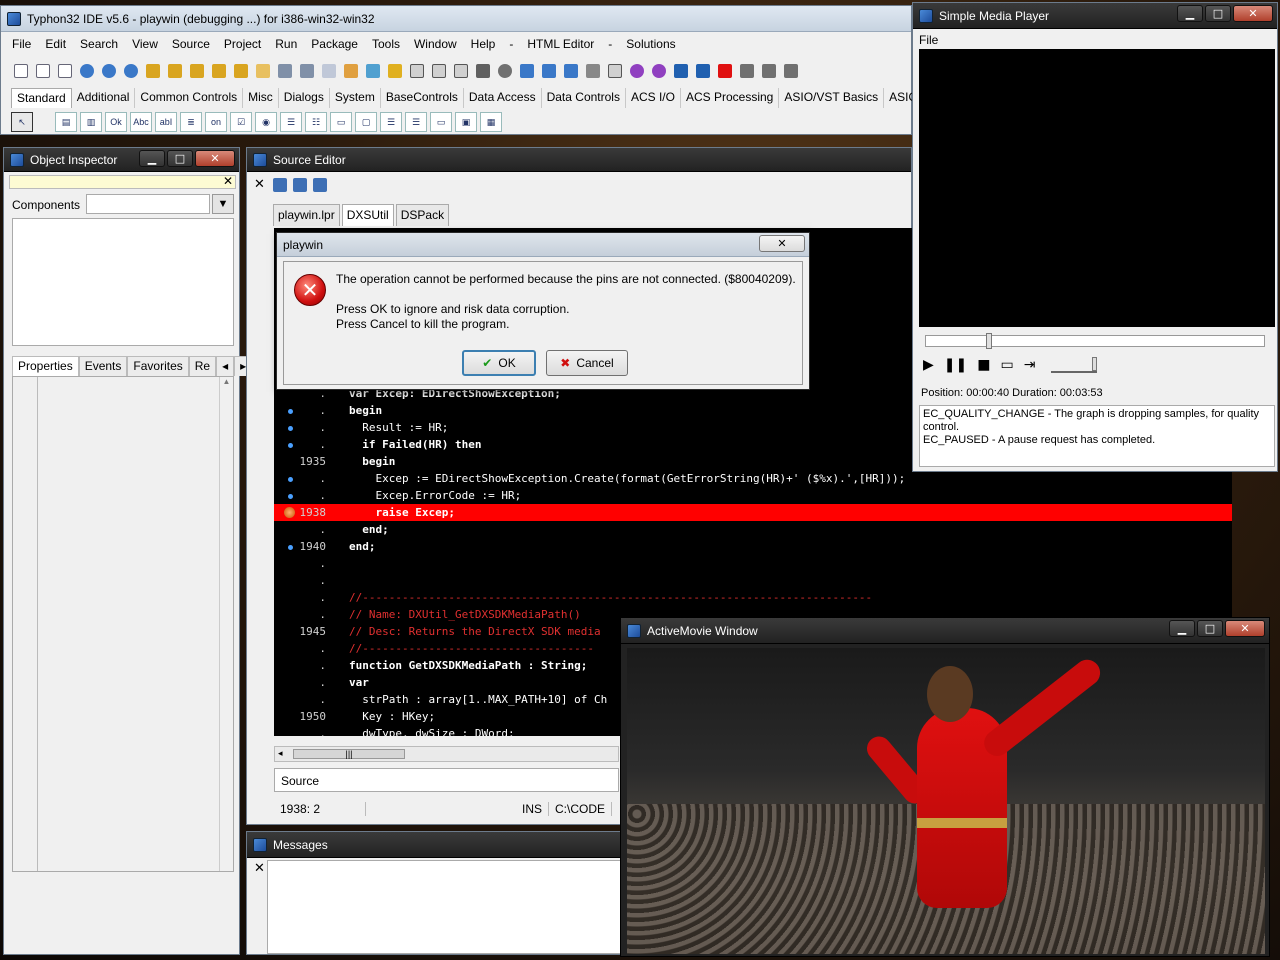  Describe the element at coordinates (1095, 341) in the screenshot. I see `seek-bar` at that location.